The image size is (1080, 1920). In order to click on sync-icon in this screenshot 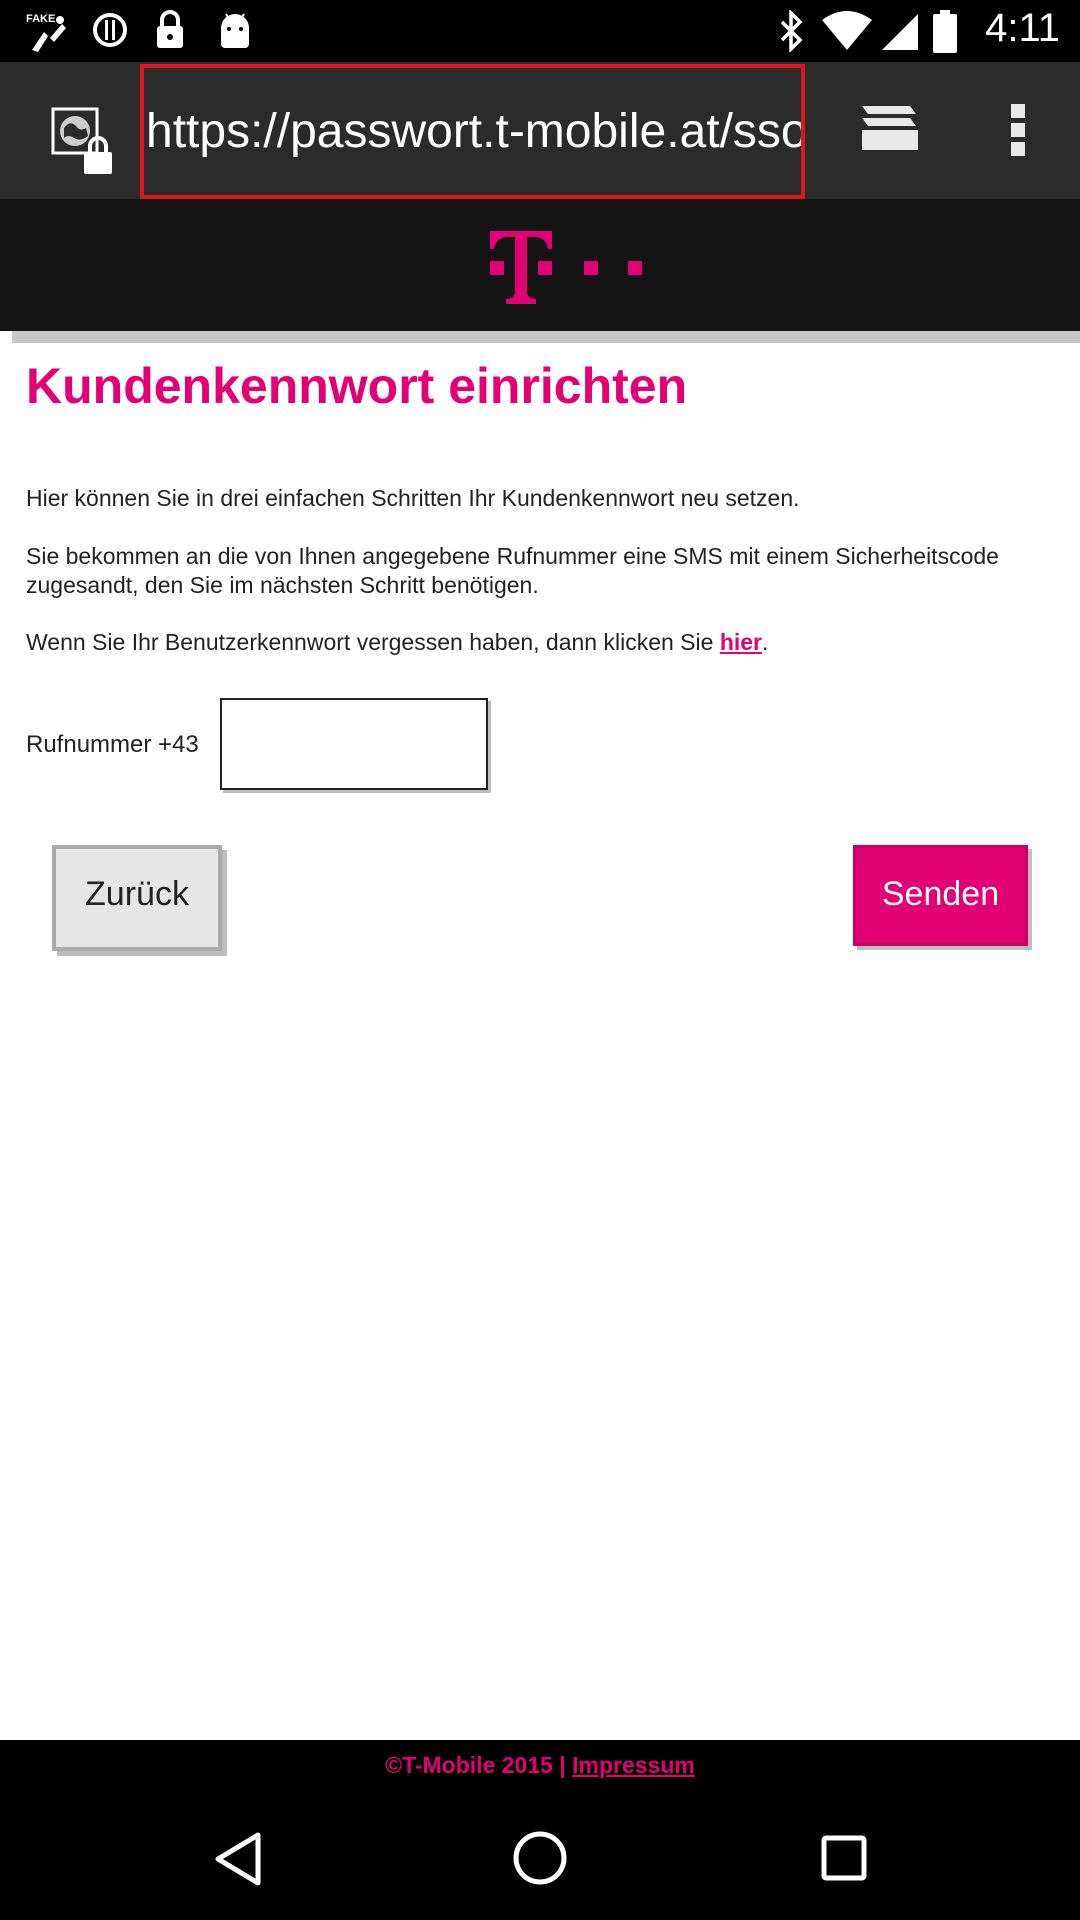, I will do `click(110, 30)`.